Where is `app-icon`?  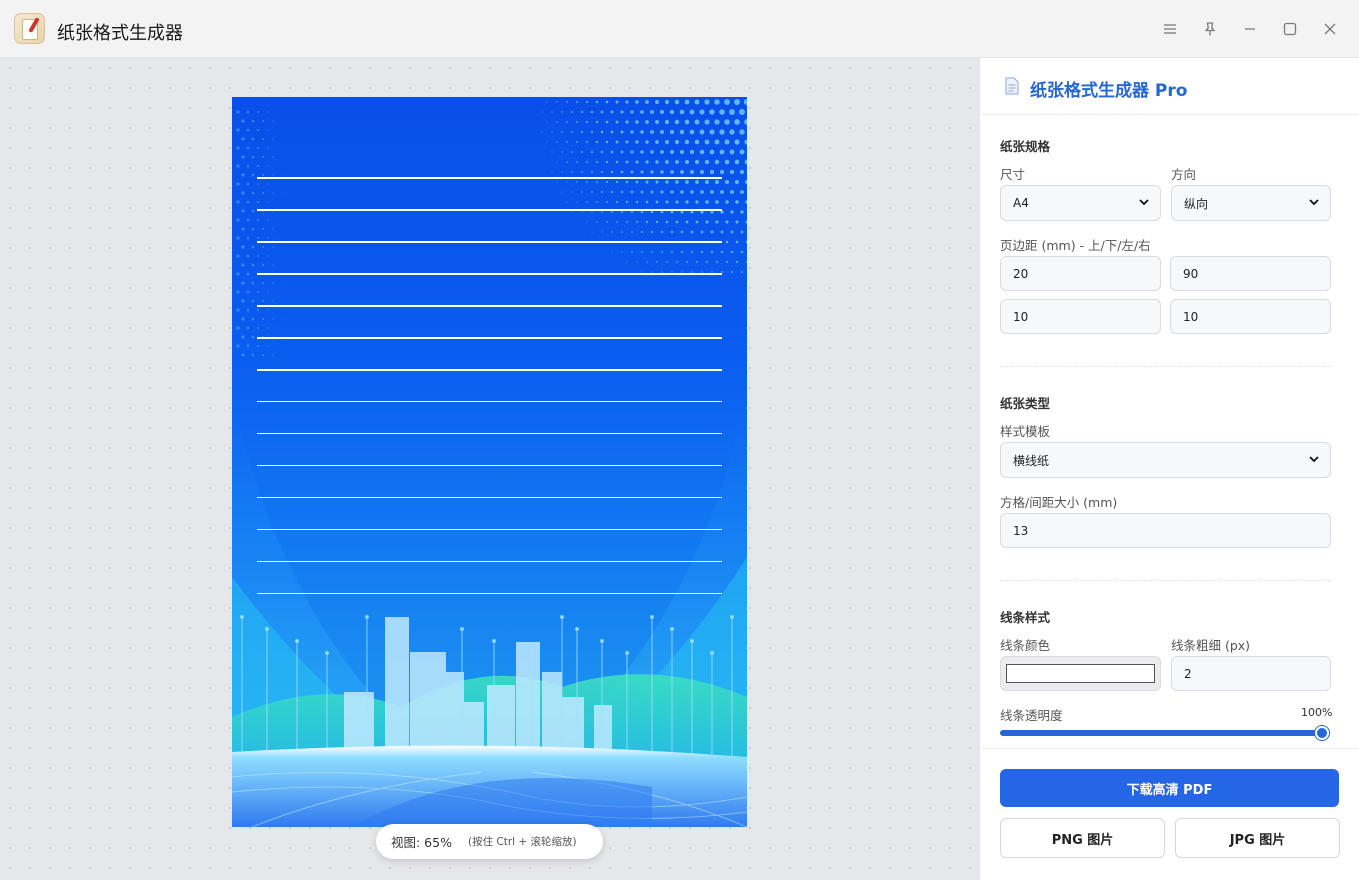
app-icon is located at coordinates (29, 28).